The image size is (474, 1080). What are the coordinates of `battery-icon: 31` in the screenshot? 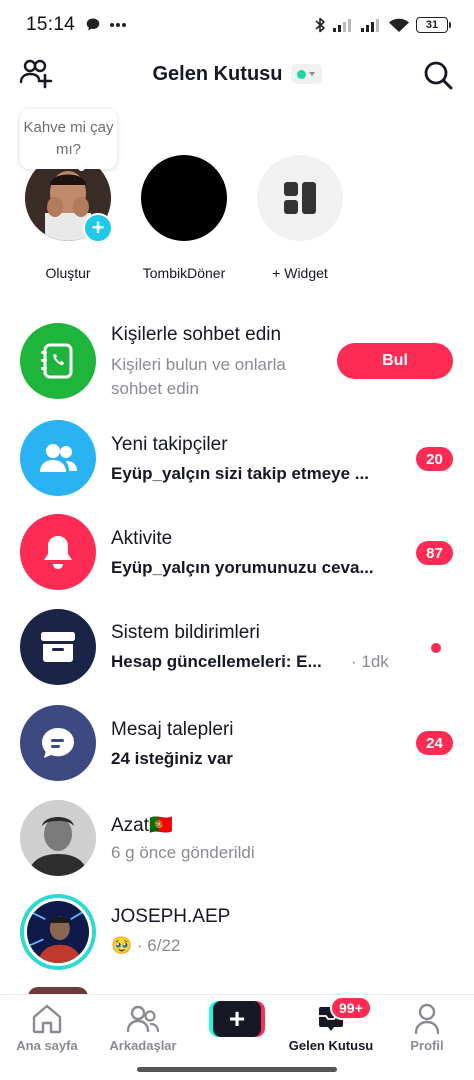 It's located at (433, 25).